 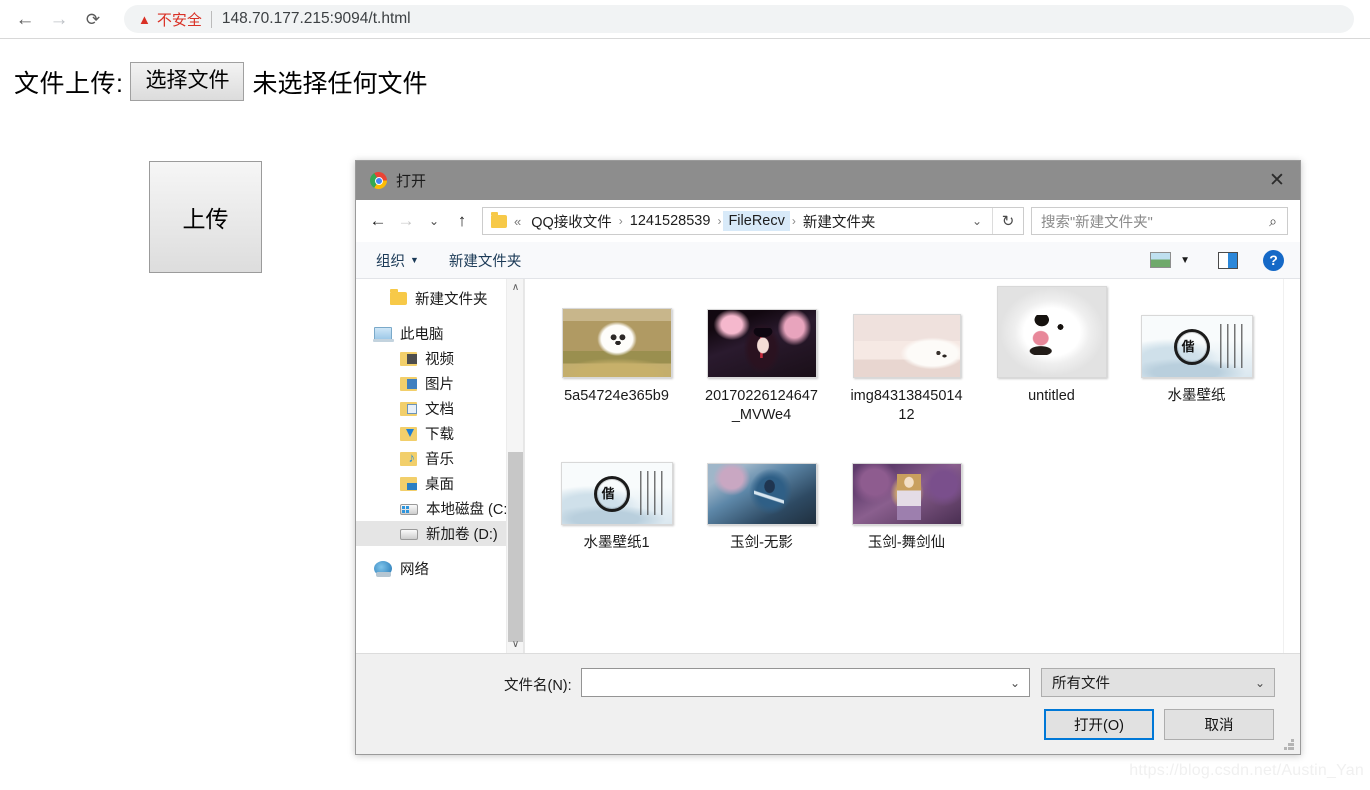 What do you see at coordinates (211, 19) in the screenshot?
I see `omnibox-divider` at bounding box center [211, 19].